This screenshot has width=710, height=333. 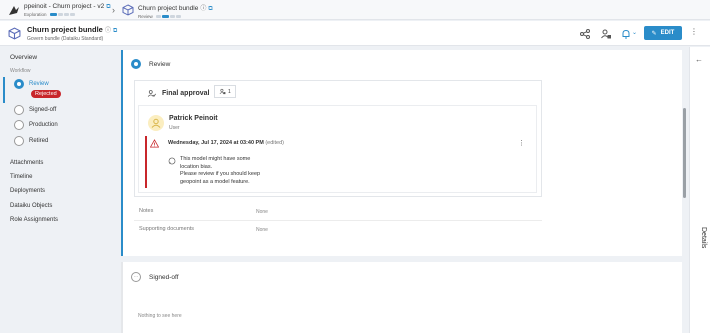 What do you see at coordinates (31, 206) in the screenshot?
I see `sidebar-item-dataiku-objects: Dataiku Objects` at bounding box center [31, 206].